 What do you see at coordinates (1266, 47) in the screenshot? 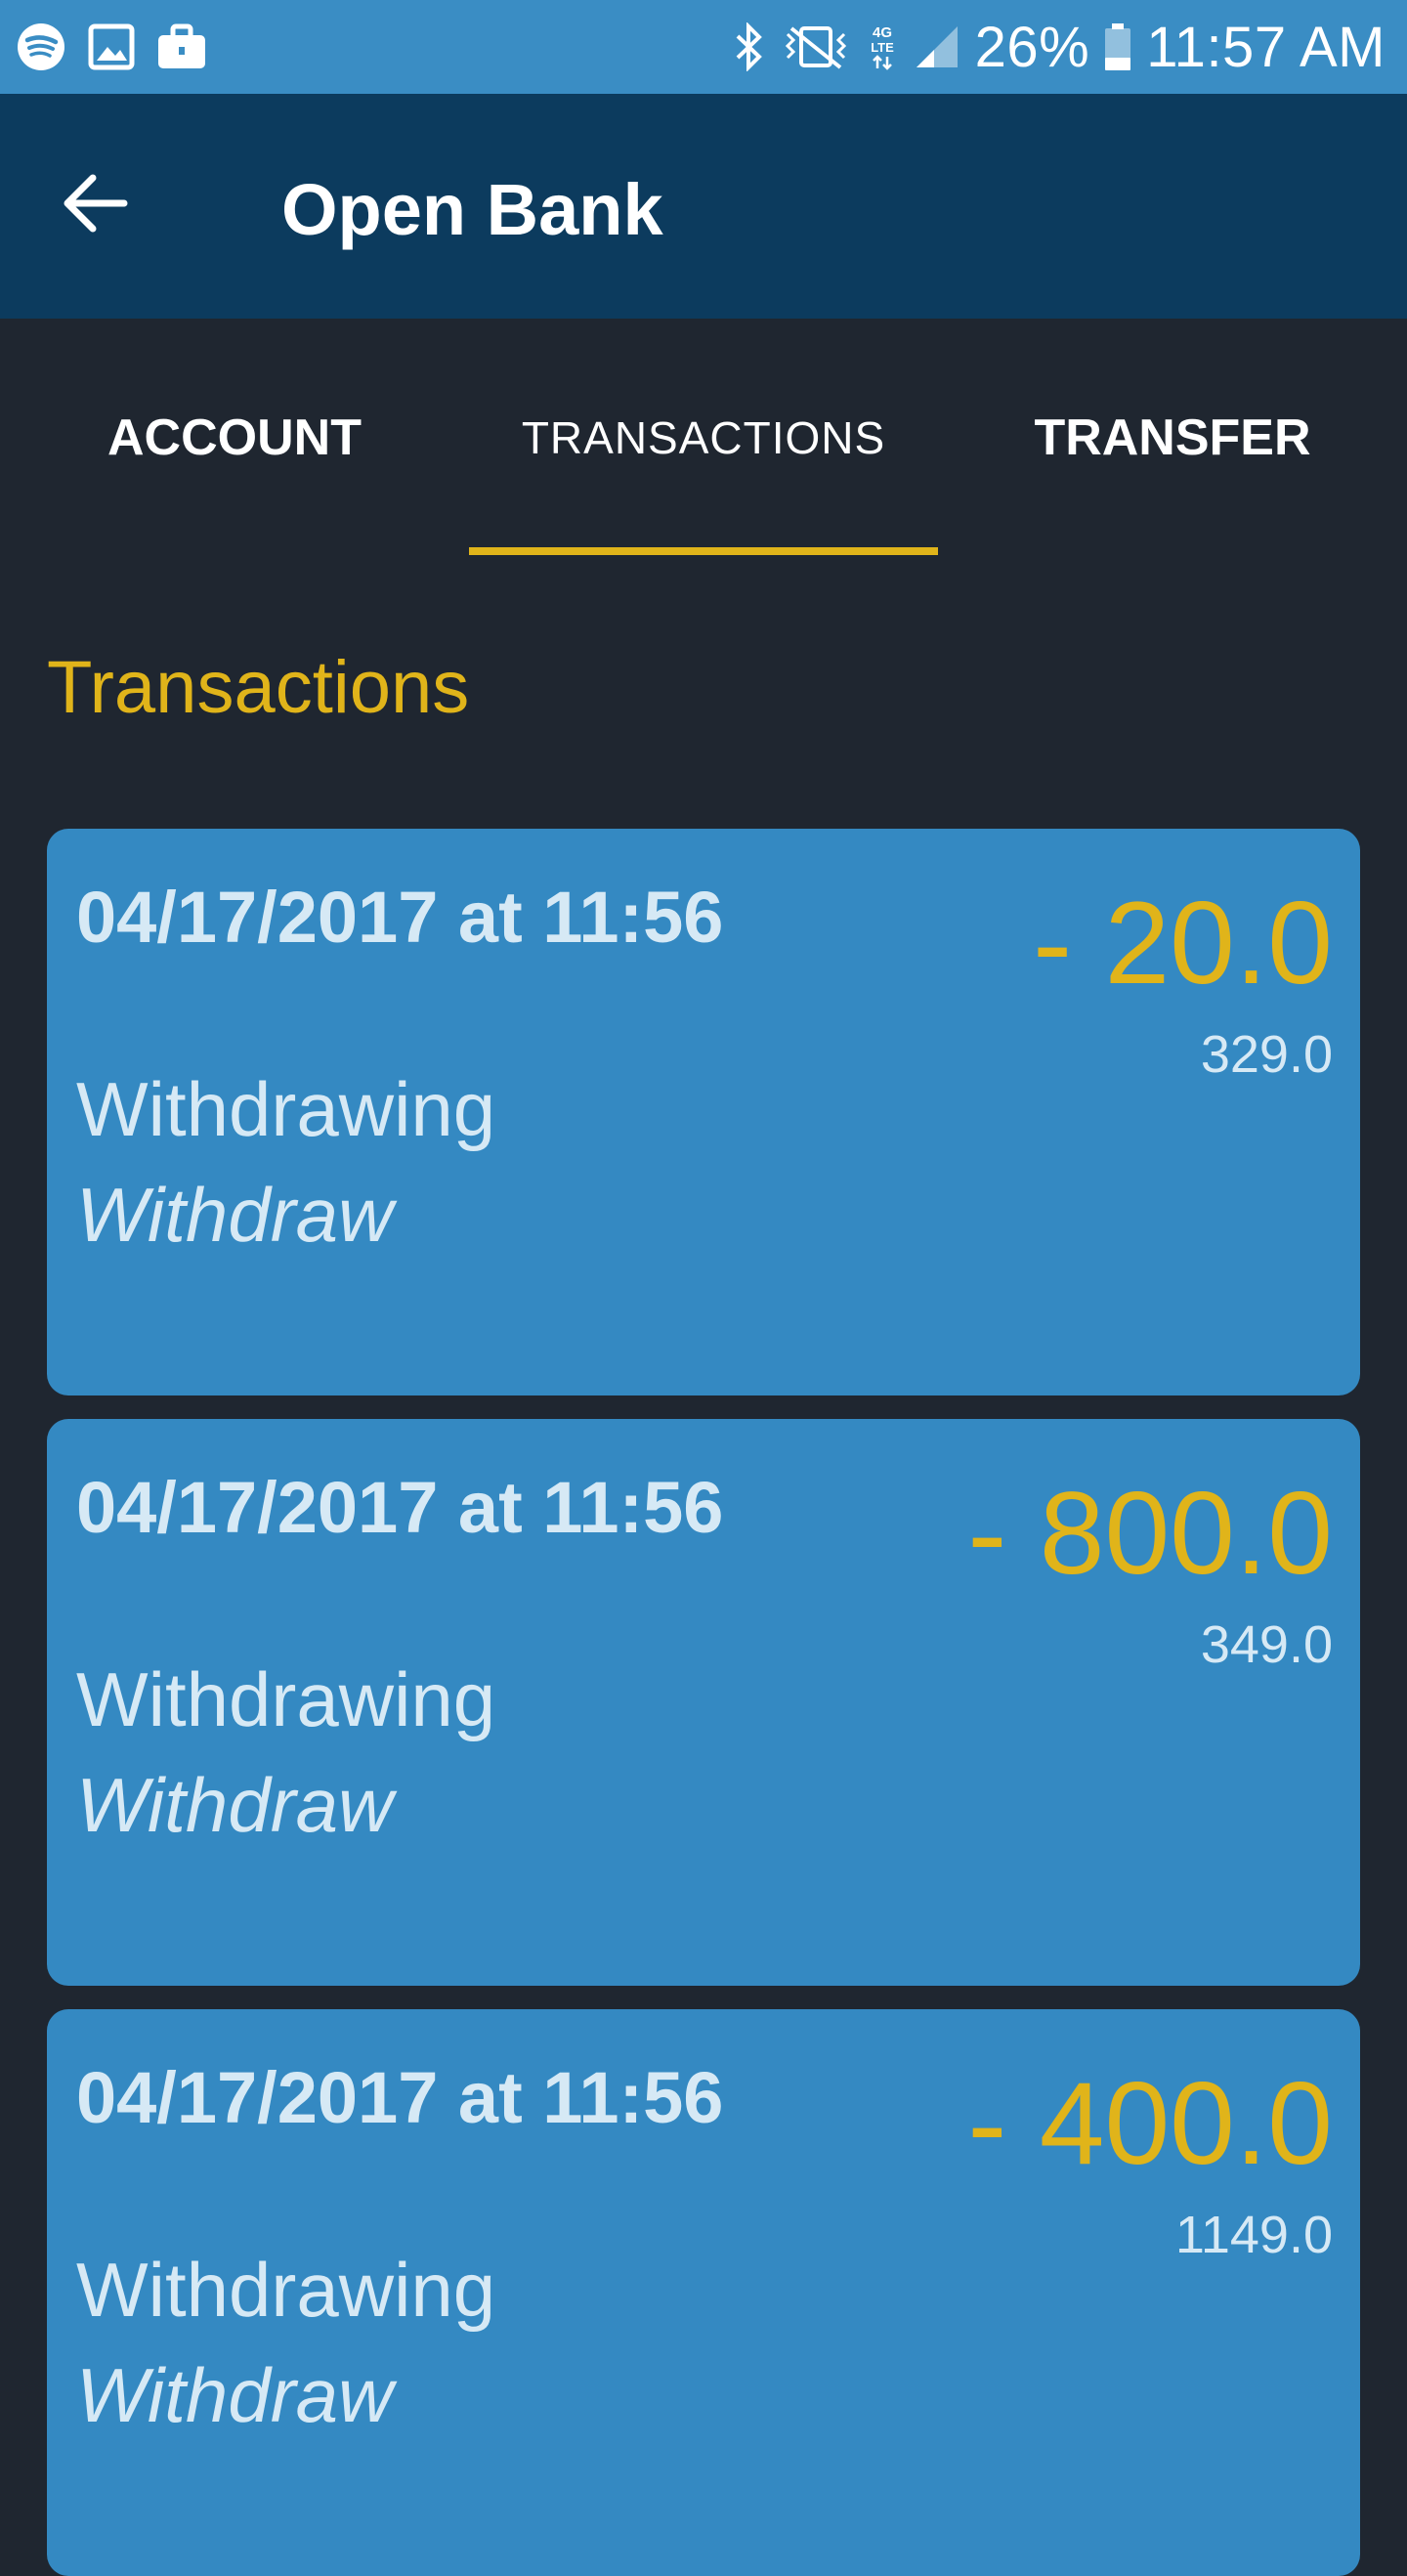
I see `clock: 11:57 AM` at bounding box center [1266, 47].